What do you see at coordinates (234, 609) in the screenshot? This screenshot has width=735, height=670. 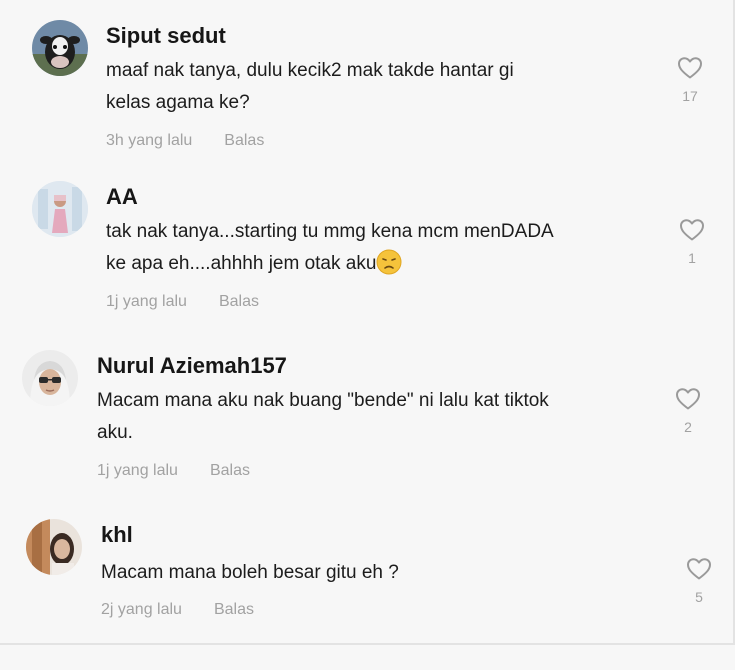 I see `reply-button: Balas` at bounding box center [234, 609].